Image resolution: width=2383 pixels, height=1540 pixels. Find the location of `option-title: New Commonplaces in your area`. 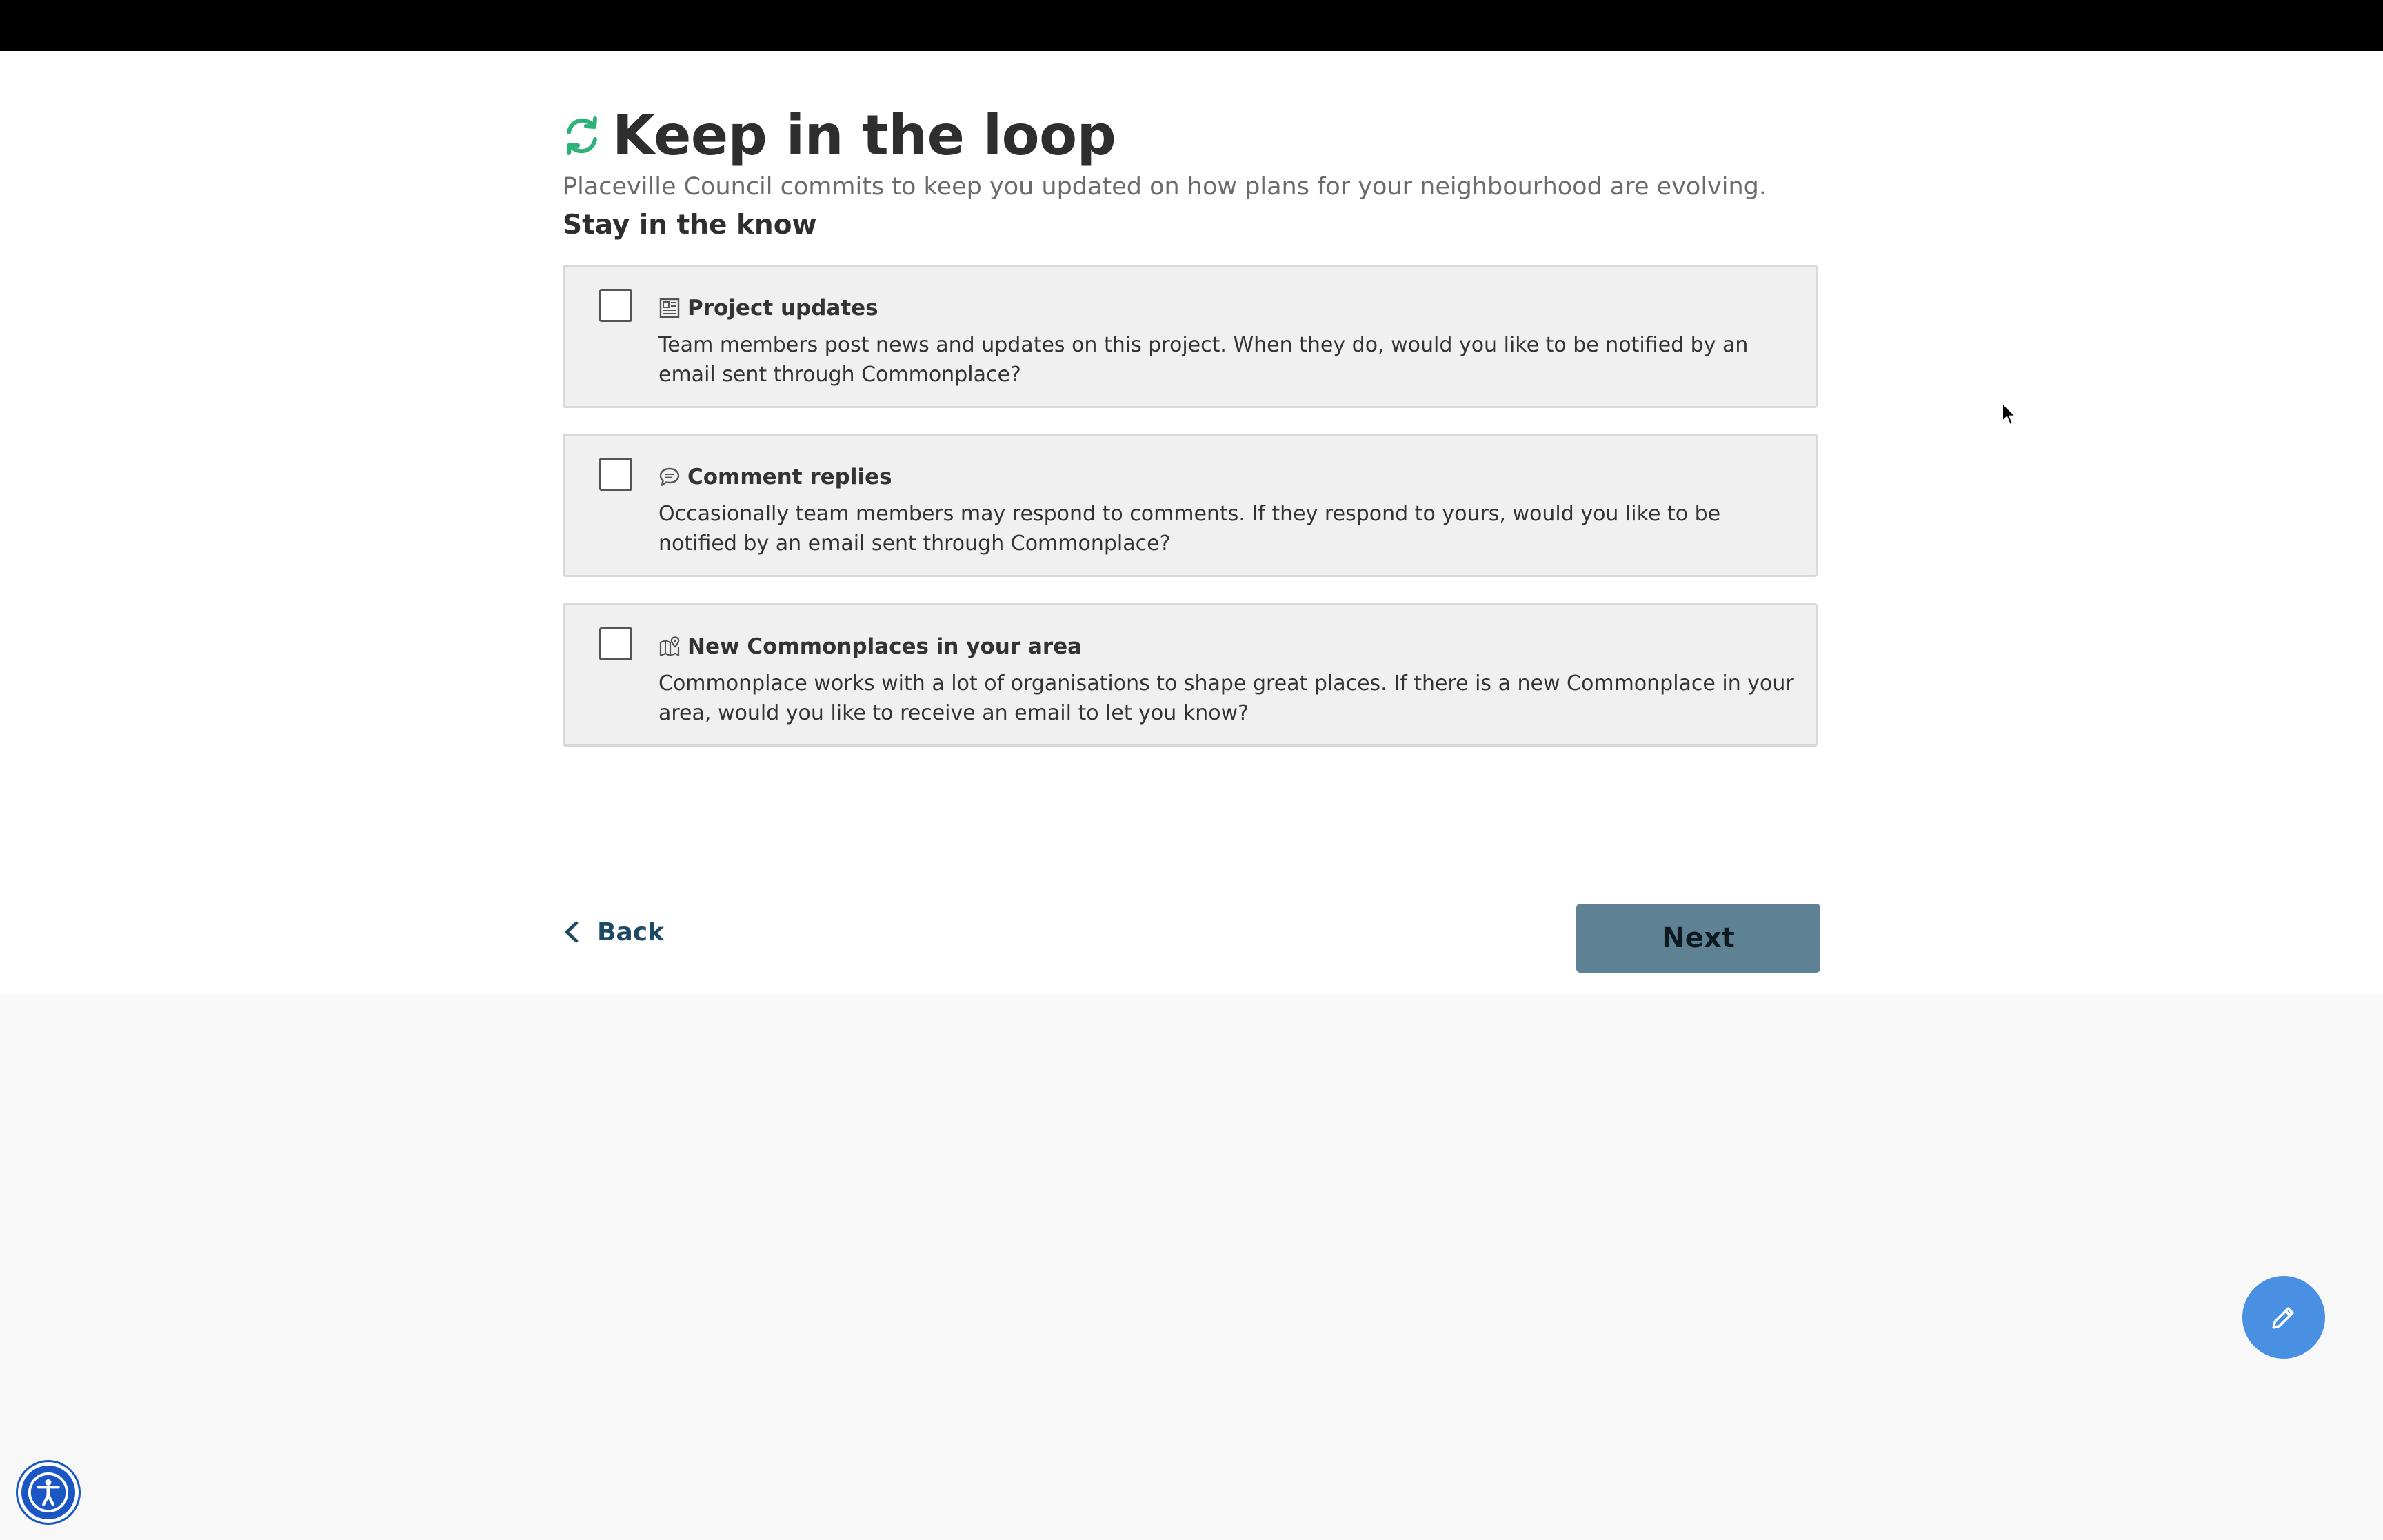

option-title: New Commonplaces in your area is located at coordinates (885, 647).